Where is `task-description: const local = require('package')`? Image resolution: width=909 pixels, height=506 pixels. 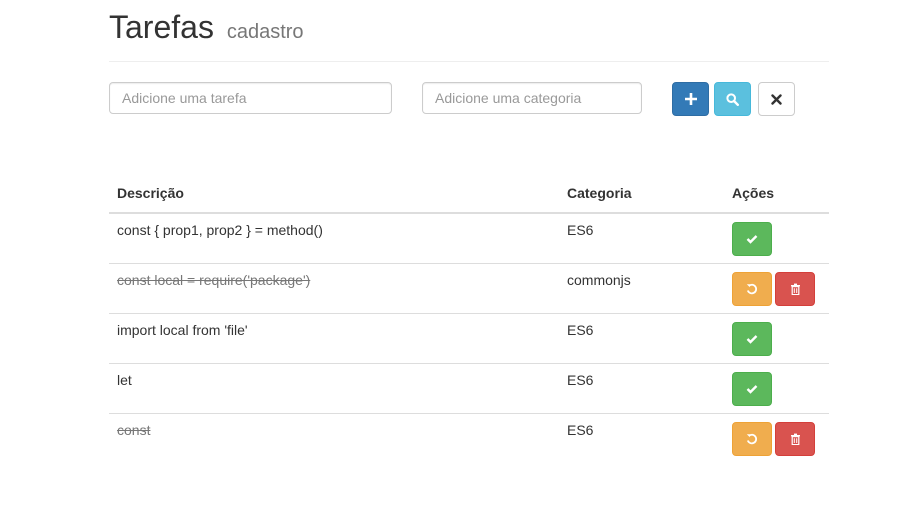 task-description: const local = require('package') is located at coordinates (334, 287).